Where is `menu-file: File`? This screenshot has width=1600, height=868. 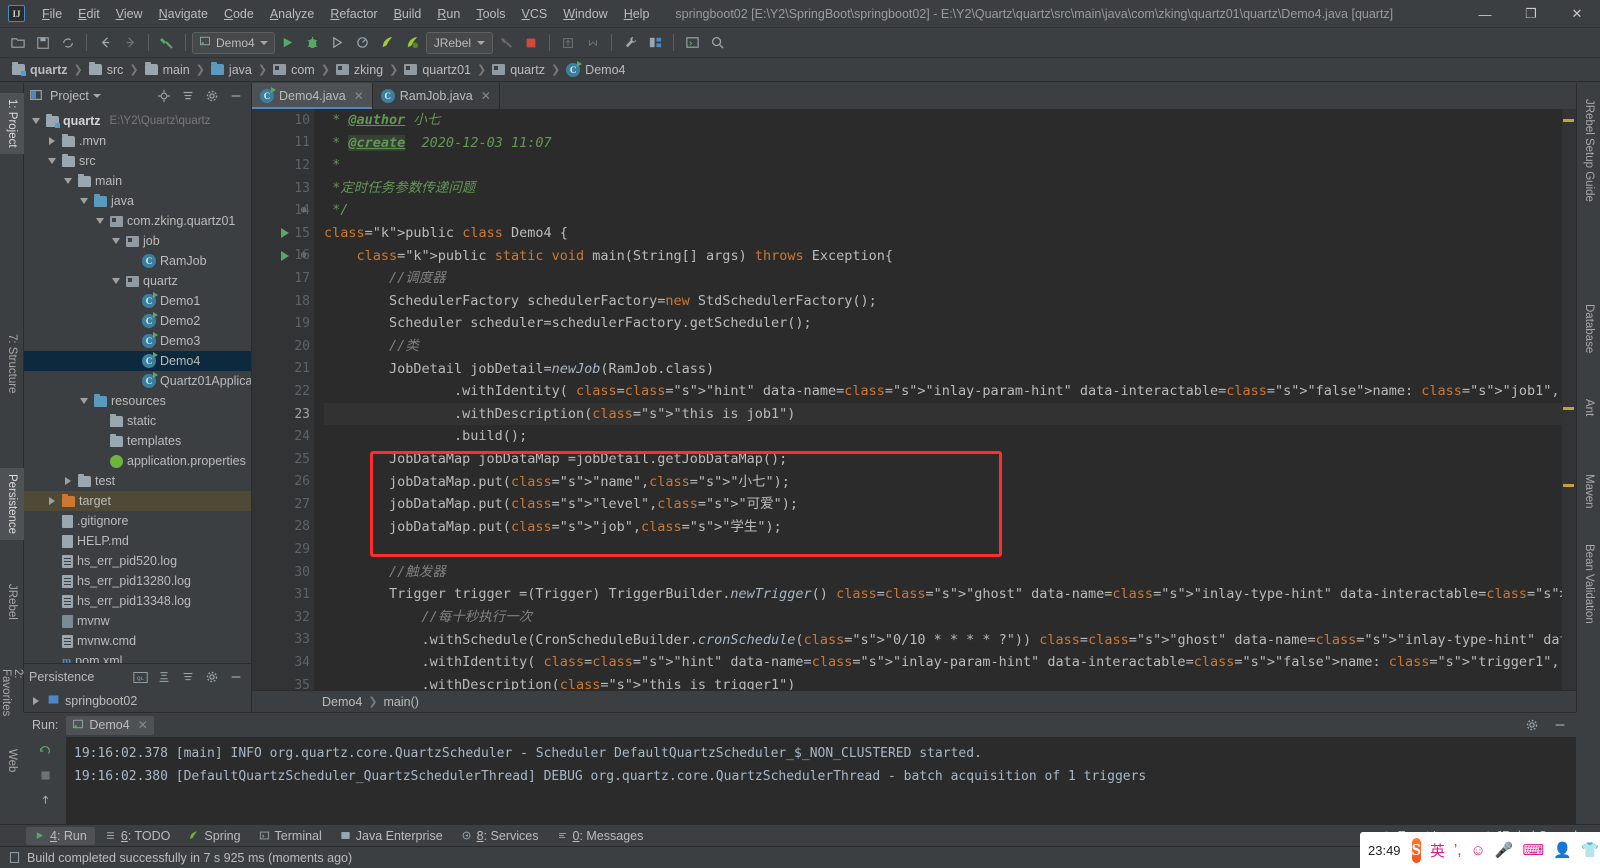
menu-file: File is located at coordinates (52, 14).